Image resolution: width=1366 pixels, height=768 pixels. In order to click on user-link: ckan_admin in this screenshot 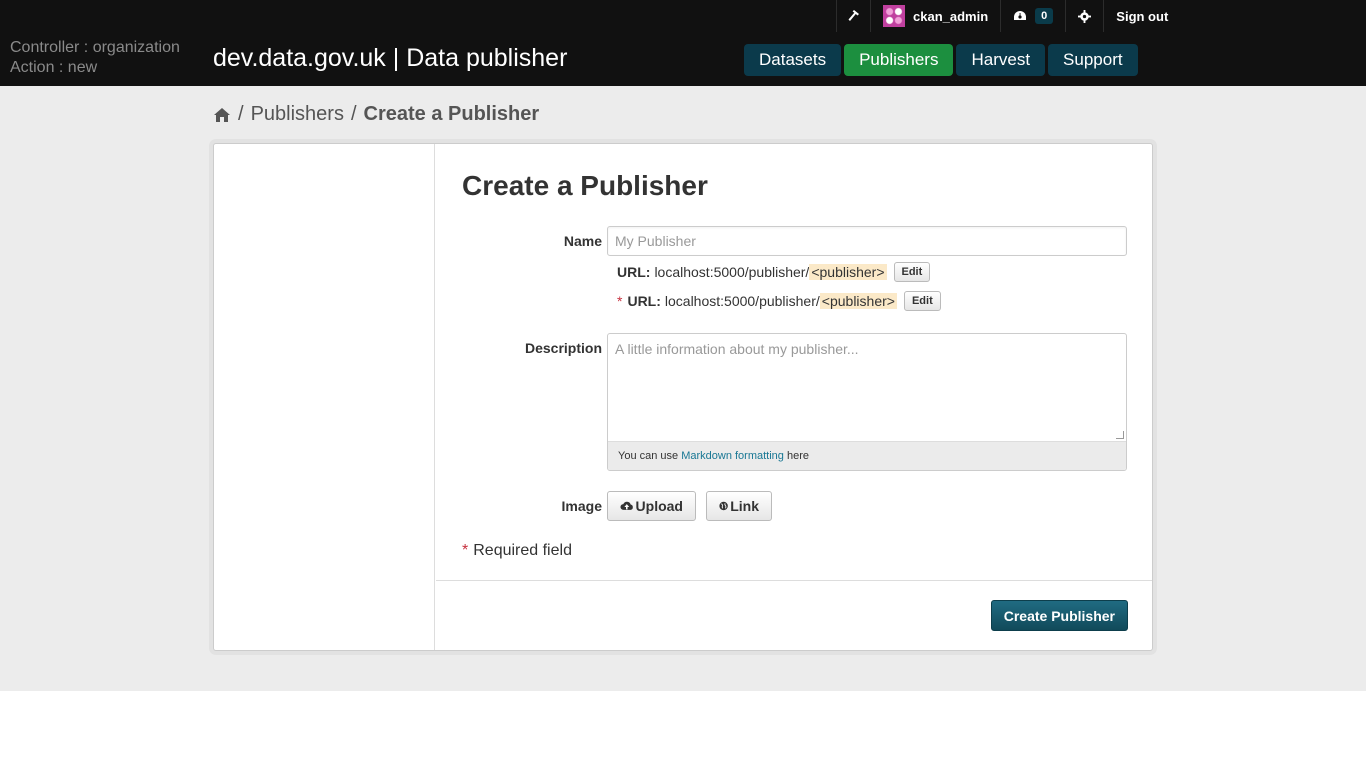, I will do `click(935, 16)`.